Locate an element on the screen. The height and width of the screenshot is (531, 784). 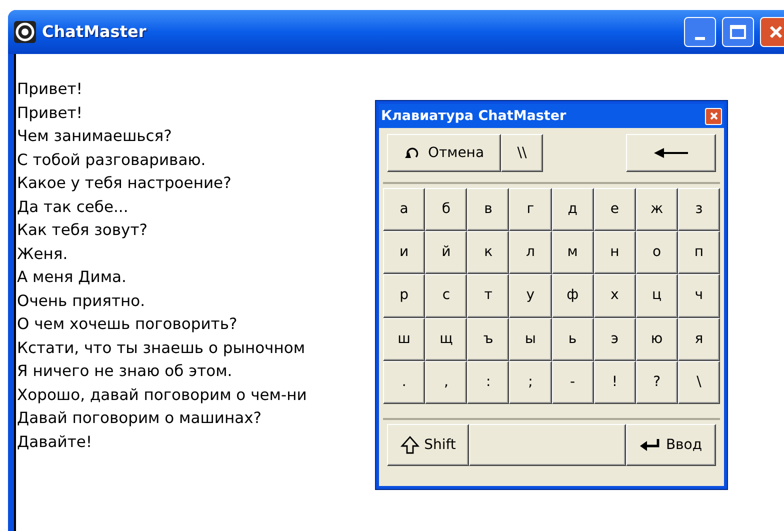
chat-message: Давай поговорим о машинах? is located at coordinates (139, 418).